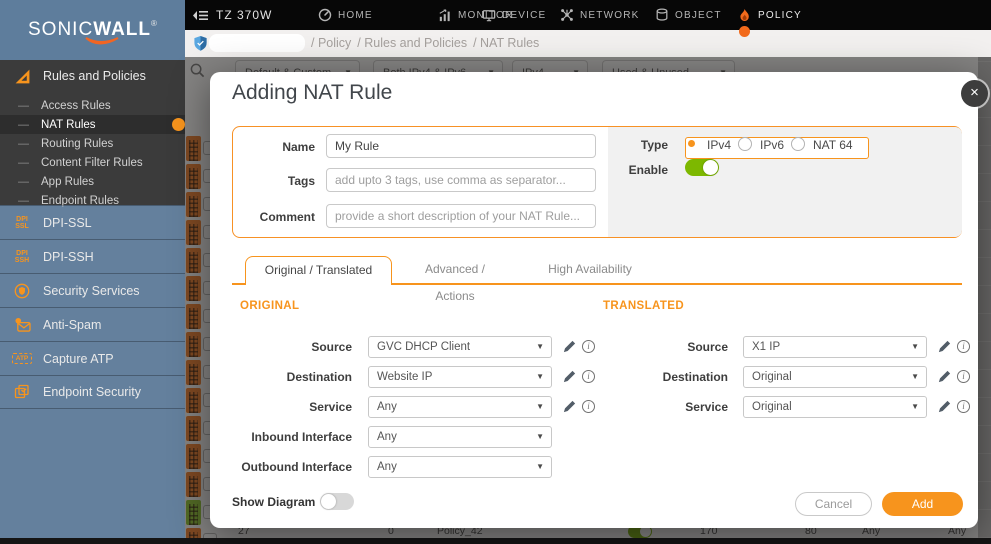 This screenshot has width=991, height=544. What do you see at coordinates (460, 467) in the screenshot?
I see `outbound-interface-select: Any ▼` at bounding box center [460, 467].